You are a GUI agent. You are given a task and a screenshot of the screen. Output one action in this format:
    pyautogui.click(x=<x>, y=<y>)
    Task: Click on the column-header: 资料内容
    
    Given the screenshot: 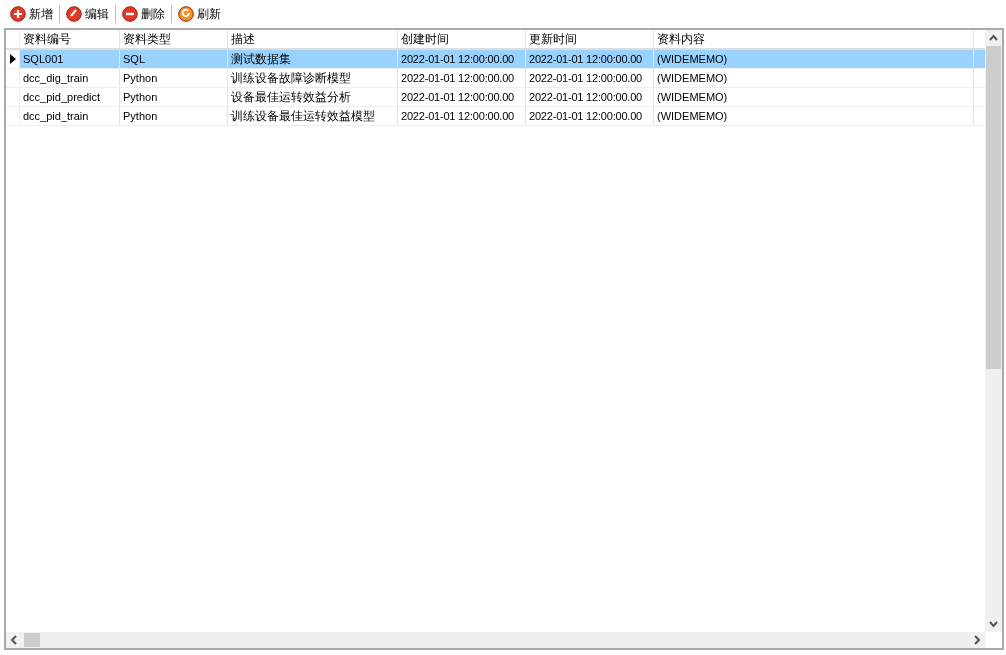 What is the action you would take?
    pyautogui.click(x=814, y=39)
    